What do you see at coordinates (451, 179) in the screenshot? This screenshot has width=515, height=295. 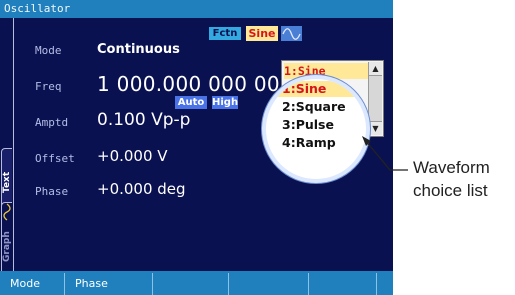 I see `callout-label: Waveform choice list` at bounding box center [451, 179].